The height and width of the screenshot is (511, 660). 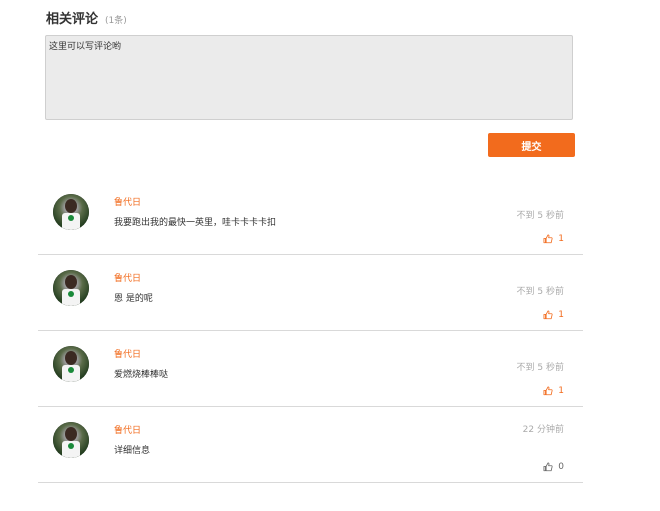 I want to click on comment-count: (1条), so click(x=116, y=21).